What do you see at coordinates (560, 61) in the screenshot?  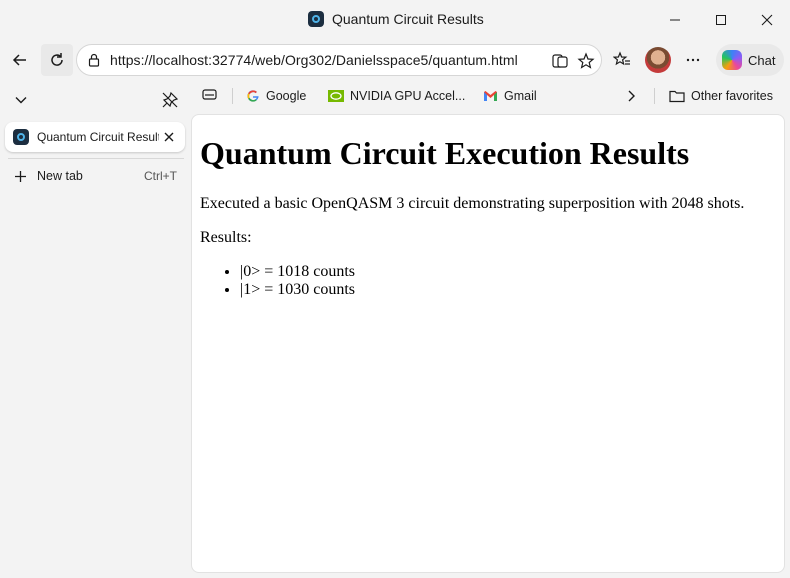 I see `read-aloud-icon` at bounding box center [560, 61].